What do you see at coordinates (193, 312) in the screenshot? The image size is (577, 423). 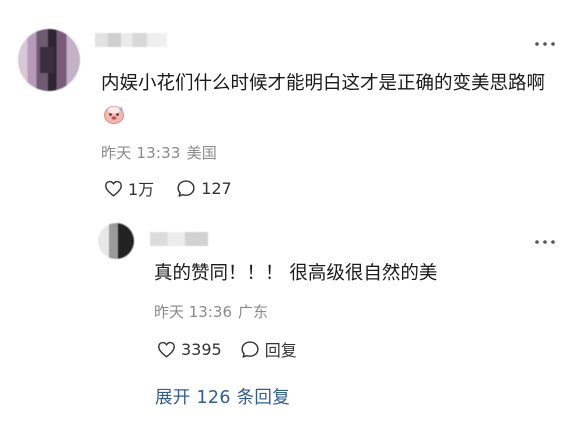 I see `reply-time: 昨天 13:36` at bounding box center [193, 312].